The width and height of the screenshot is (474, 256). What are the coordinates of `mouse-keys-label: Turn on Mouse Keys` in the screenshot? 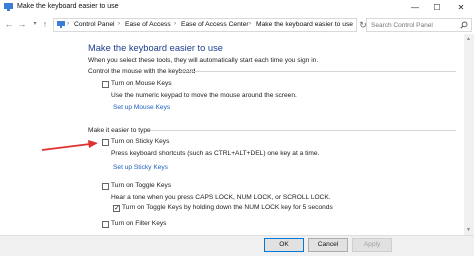 It's located at (141, 83).